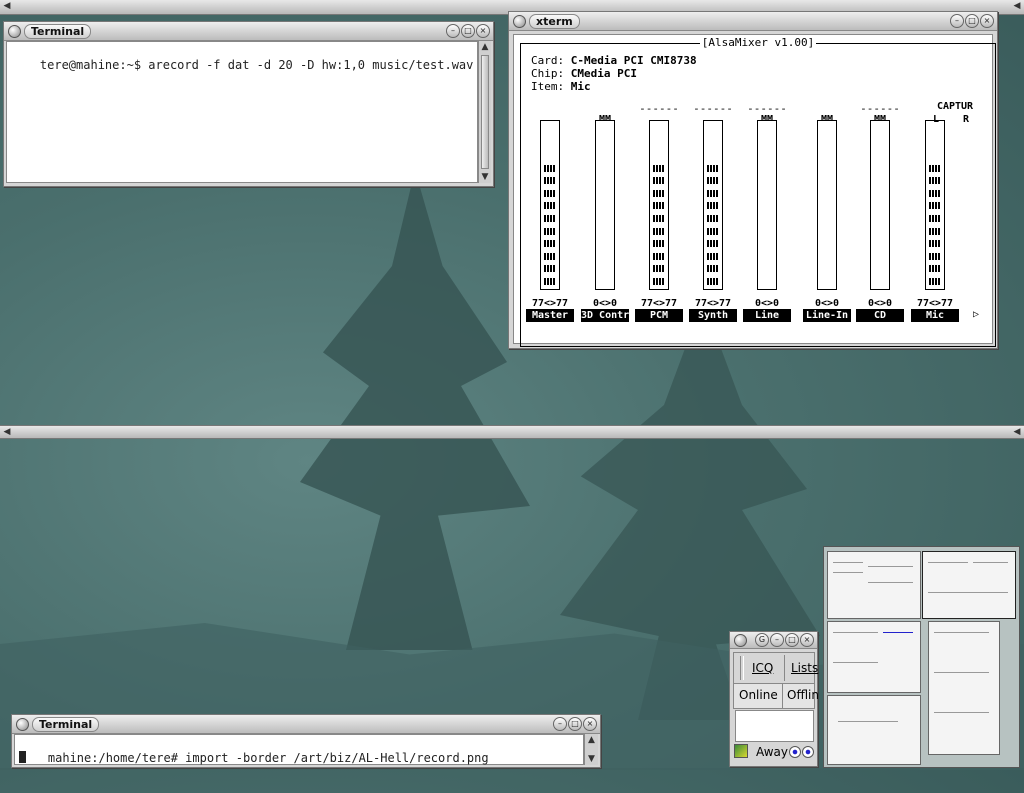 Image resolution: width=1024 pixels, height=793 pixels. What do you see at coordinates (923, 314) in the screenshot?
I see `left-arrow-icon: ◁` at bounding box center [923, 314].